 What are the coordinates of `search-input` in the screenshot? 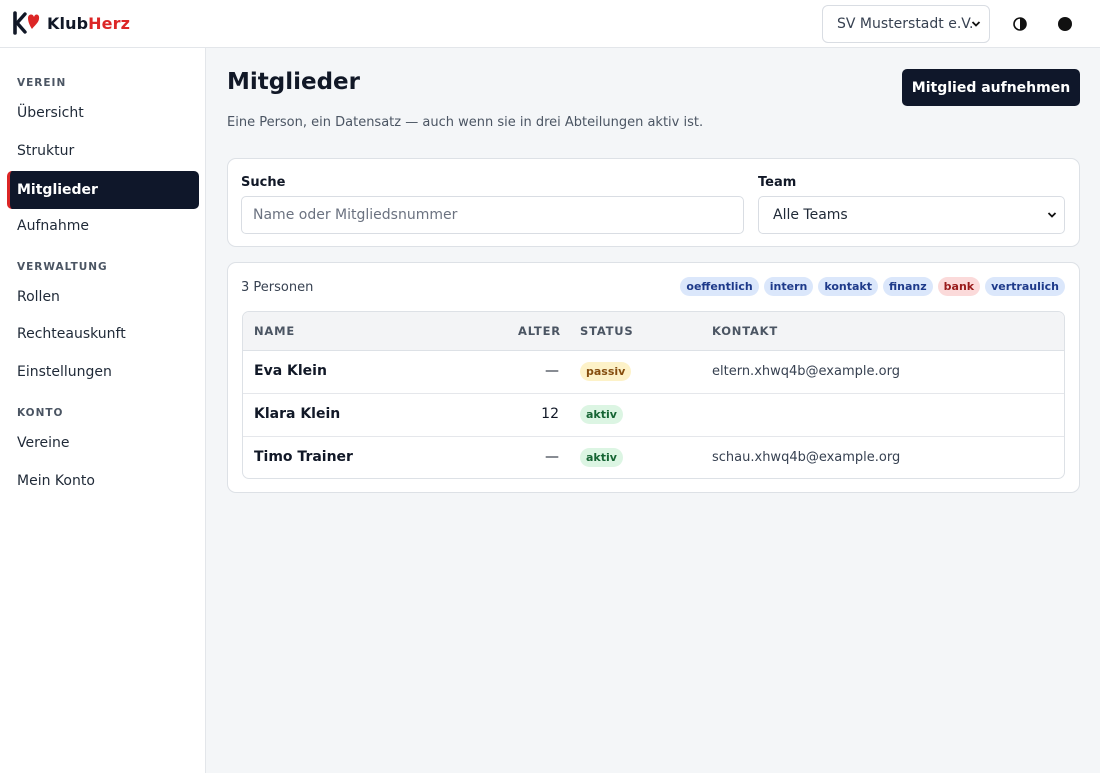 It's located at (492, 215).